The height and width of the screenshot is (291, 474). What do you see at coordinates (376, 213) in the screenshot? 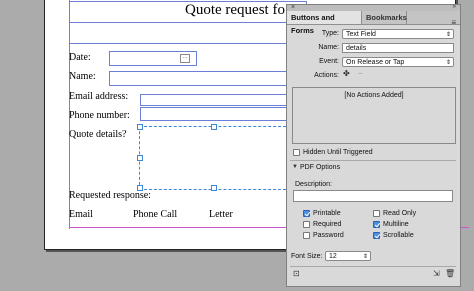
I see `read-only-checkbox` at bounding box center [376, 213].